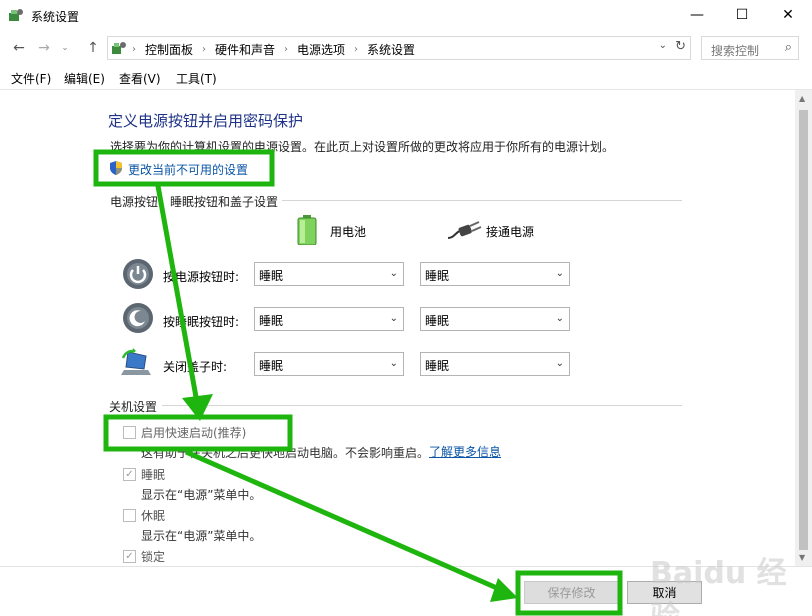 This screenshot has height=616, width=812. I want to click on sleep-button-label: 按睡眠按钮时:, so click(201, 322).